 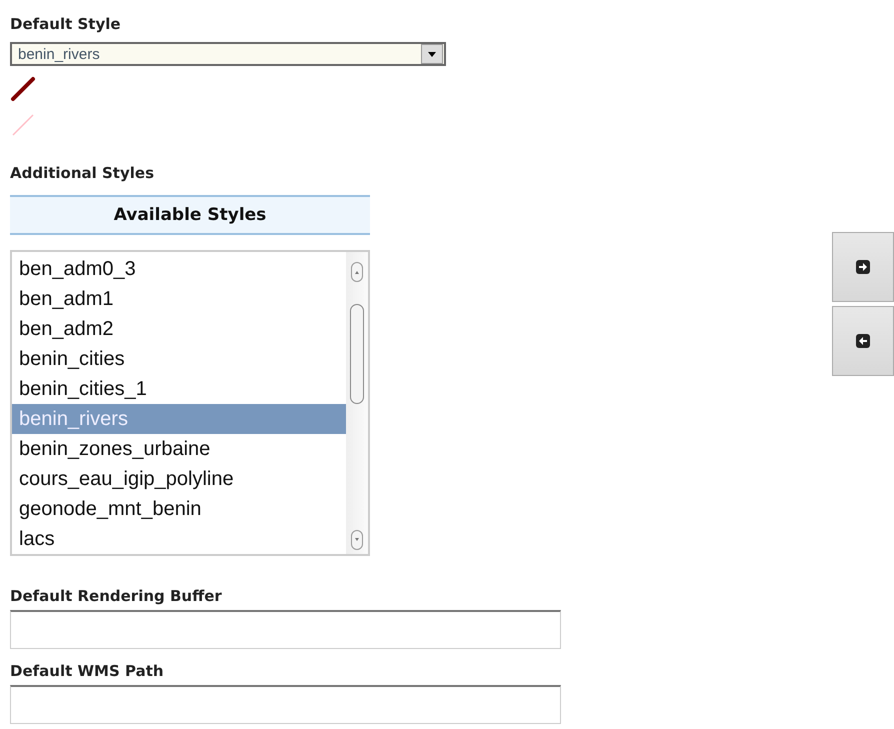 I want to click on list-item: ben_adm0_3, so click(x=179, y=269).